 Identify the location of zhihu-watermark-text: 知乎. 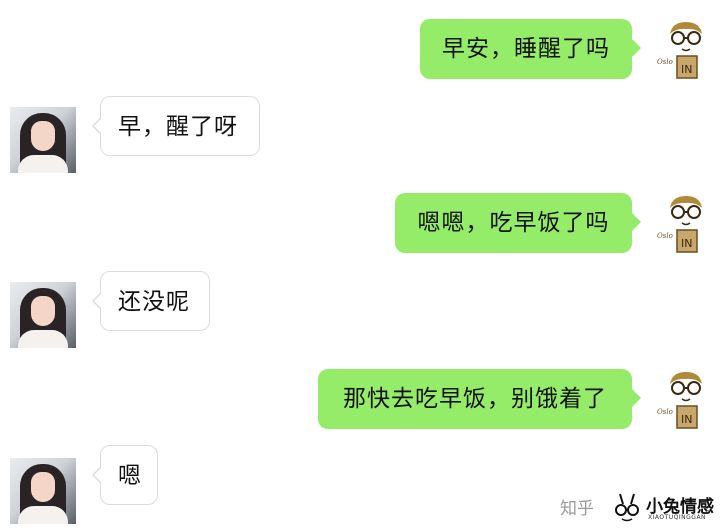
(577, 509).